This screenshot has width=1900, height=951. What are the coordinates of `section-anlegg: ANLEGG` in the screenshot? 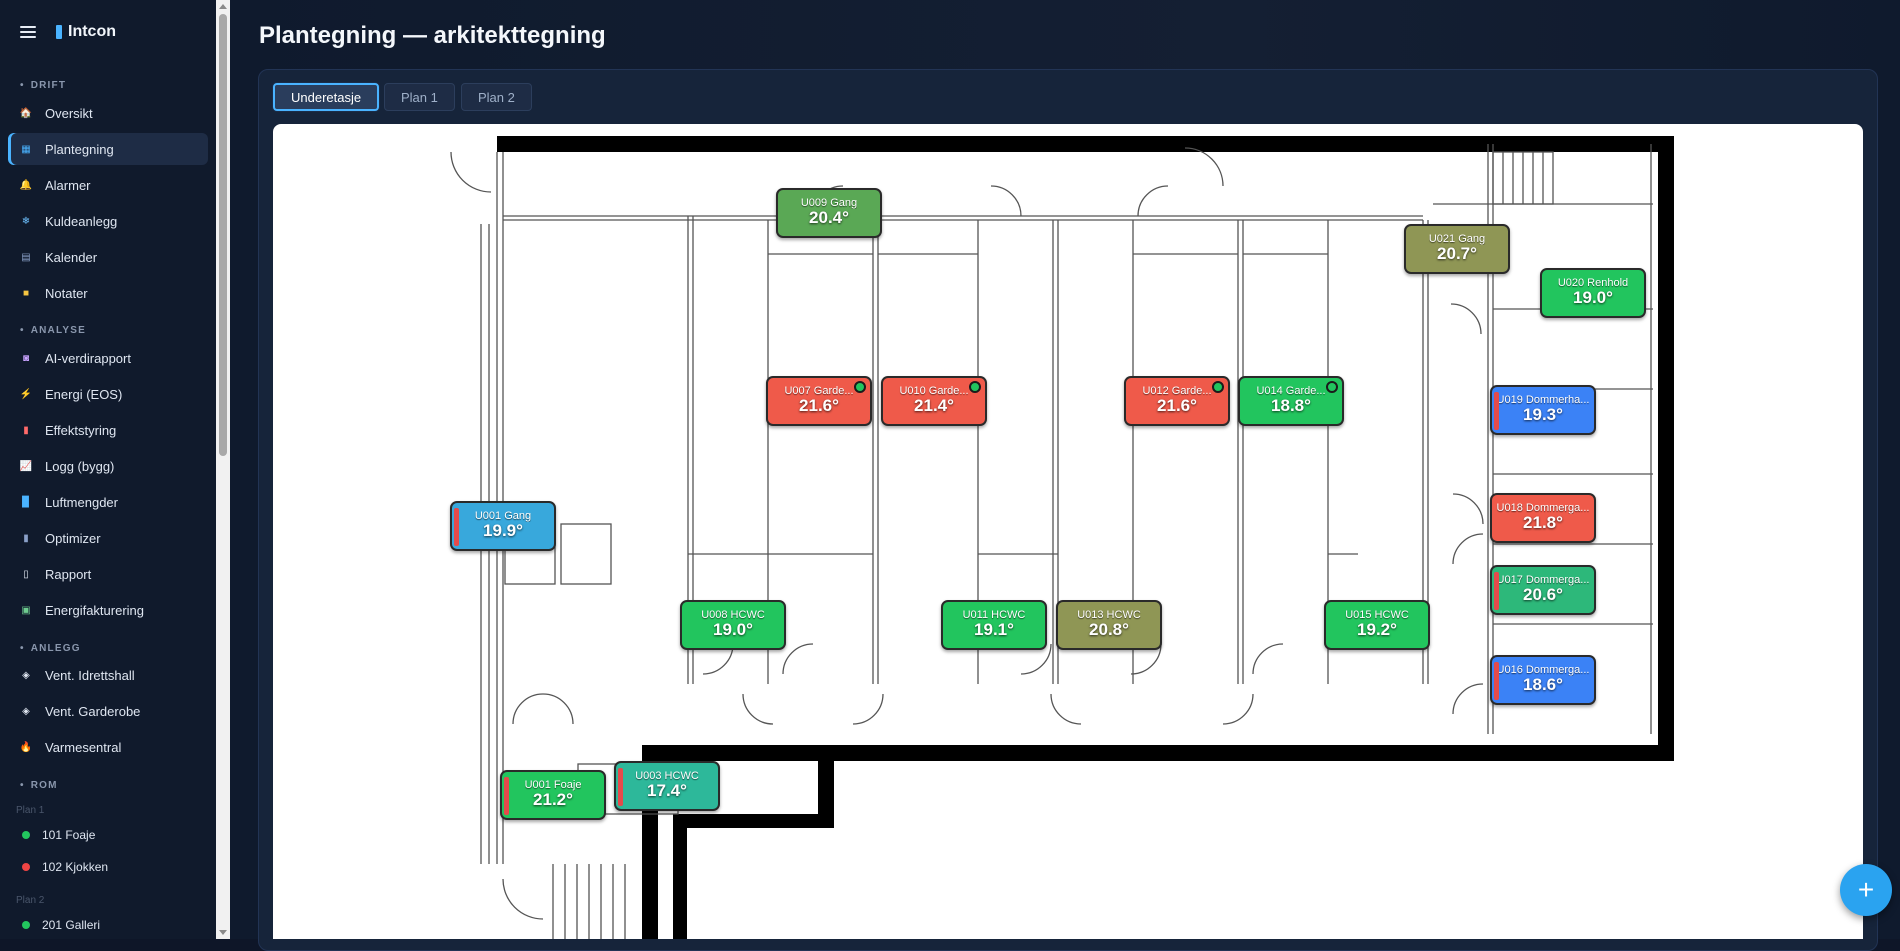 It's located at (50, 648).